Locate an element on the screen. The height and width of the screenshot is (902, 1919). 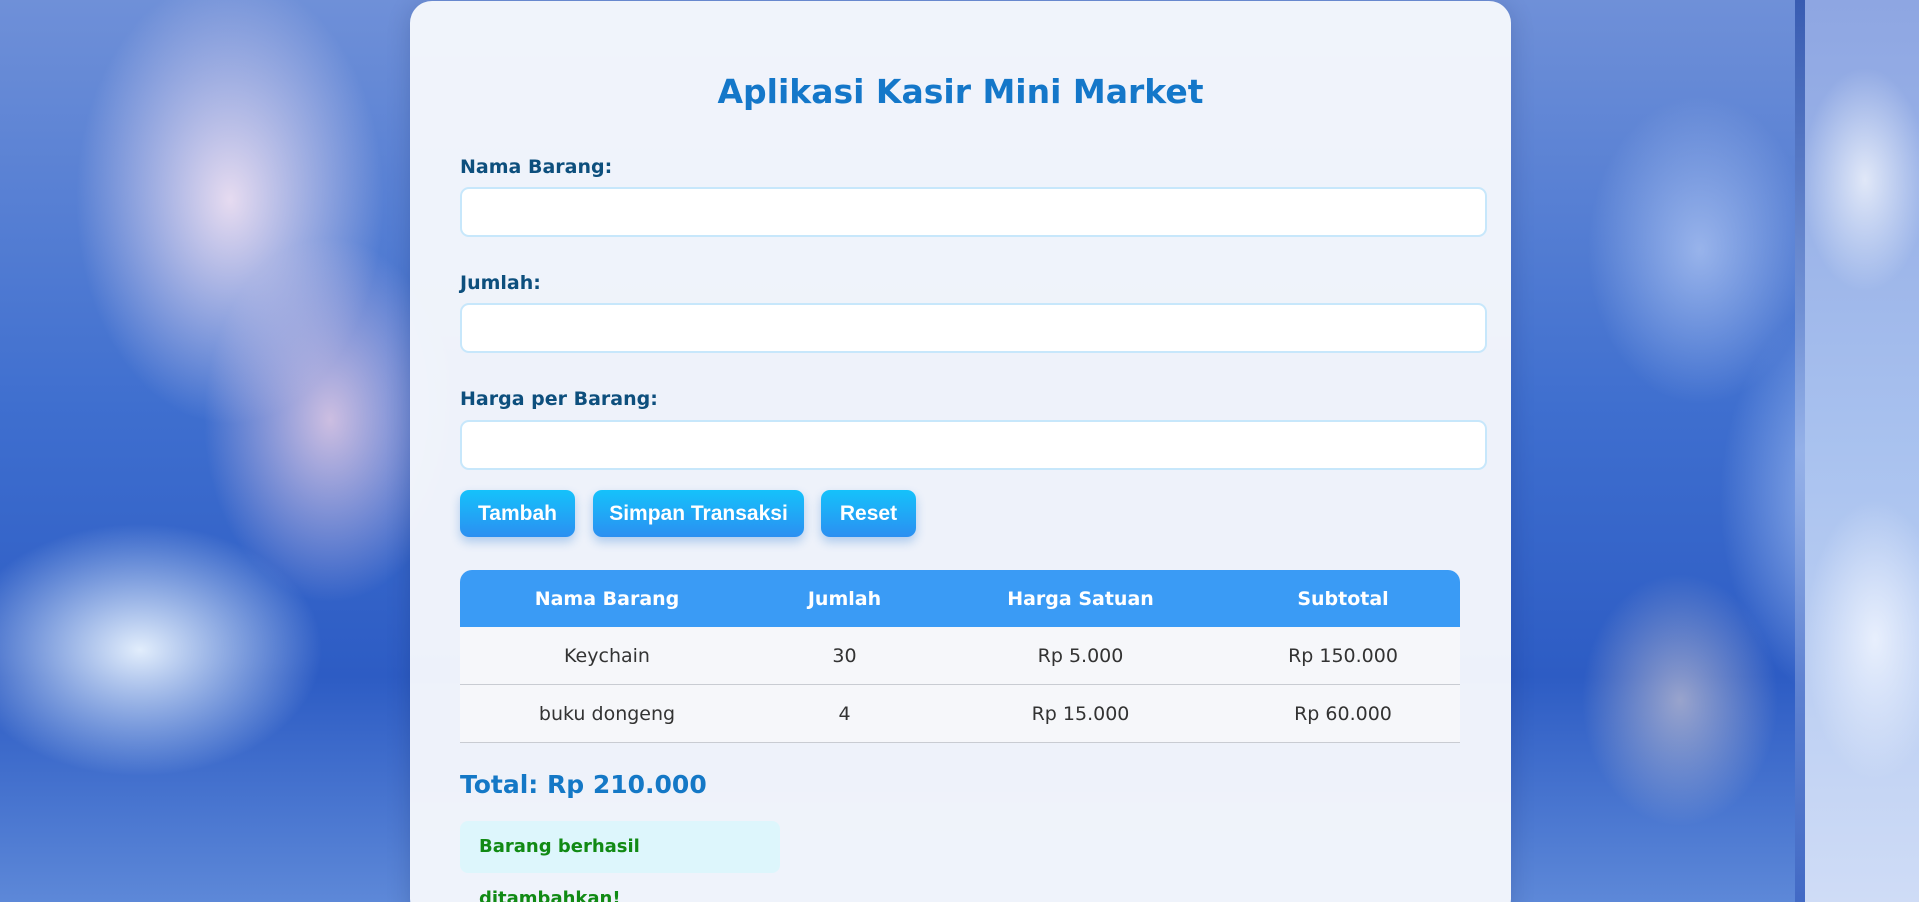
table-row: buku dongeng 4 Rp 15.000 Rp 60.000 is located at coordinates (960, 713).